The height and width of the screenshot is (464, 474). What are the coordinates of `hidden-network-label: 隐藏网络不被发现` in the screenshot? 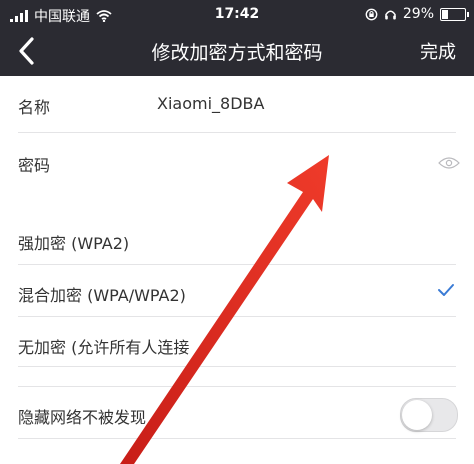 It's located at (82, 417).